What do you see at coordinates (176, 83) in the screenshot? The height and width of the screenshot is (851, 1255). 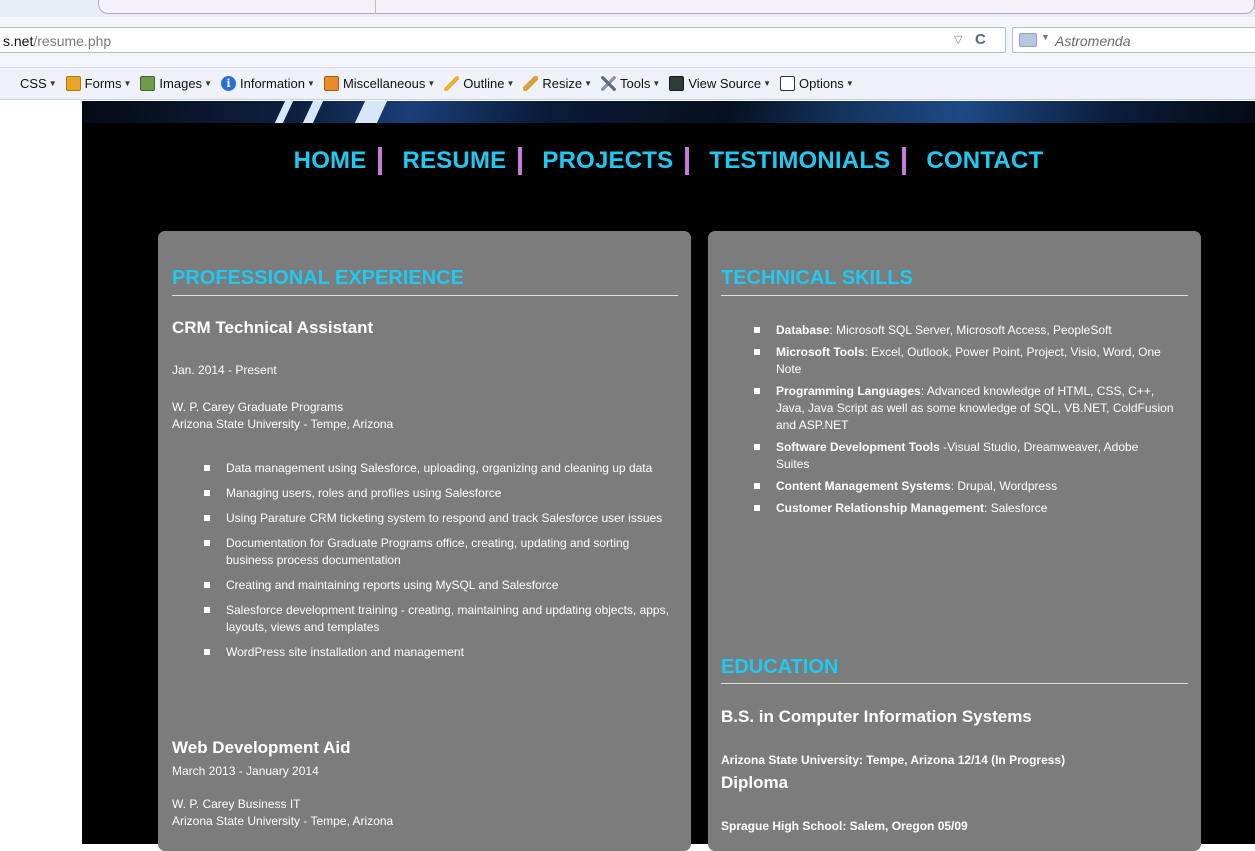 I see `toolbar-images: Images ▼` at bounding box center [176, 83].